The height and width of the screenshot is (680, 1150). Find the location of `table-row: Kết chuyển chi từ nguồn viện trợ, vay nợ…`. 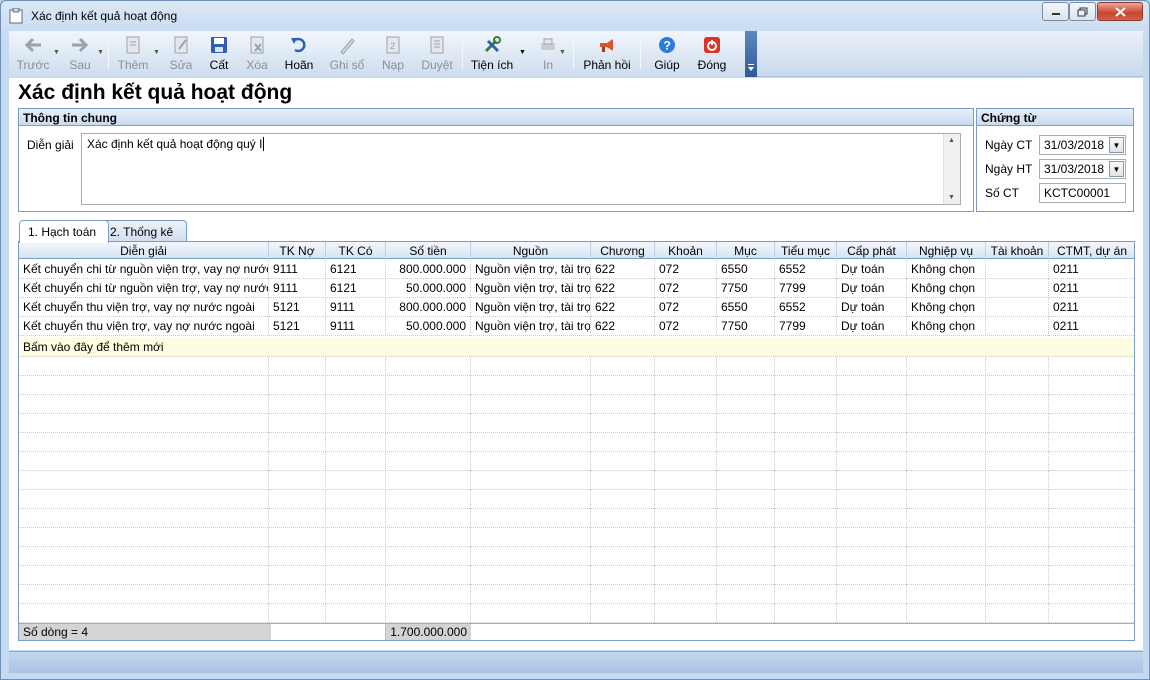

table-row: Kết chuyển chi từ nguồn viện trợ, vay nợ… is located at coordinates (576, 288).